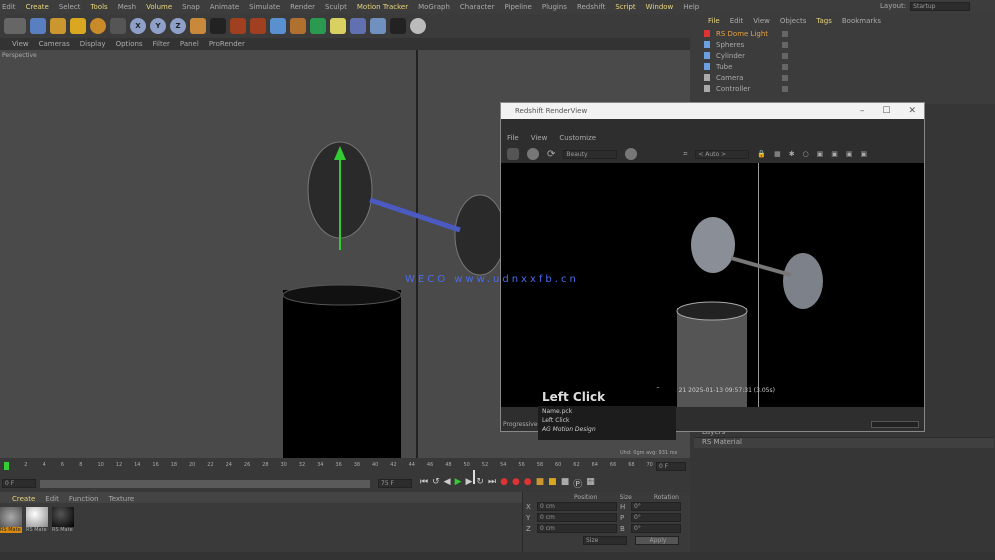 The width and height of the screenshot is (995, 560). Describe the element at coordinates (264, 7) in the screenshot. I see `menu-item-simulate: Simulate` at that location.